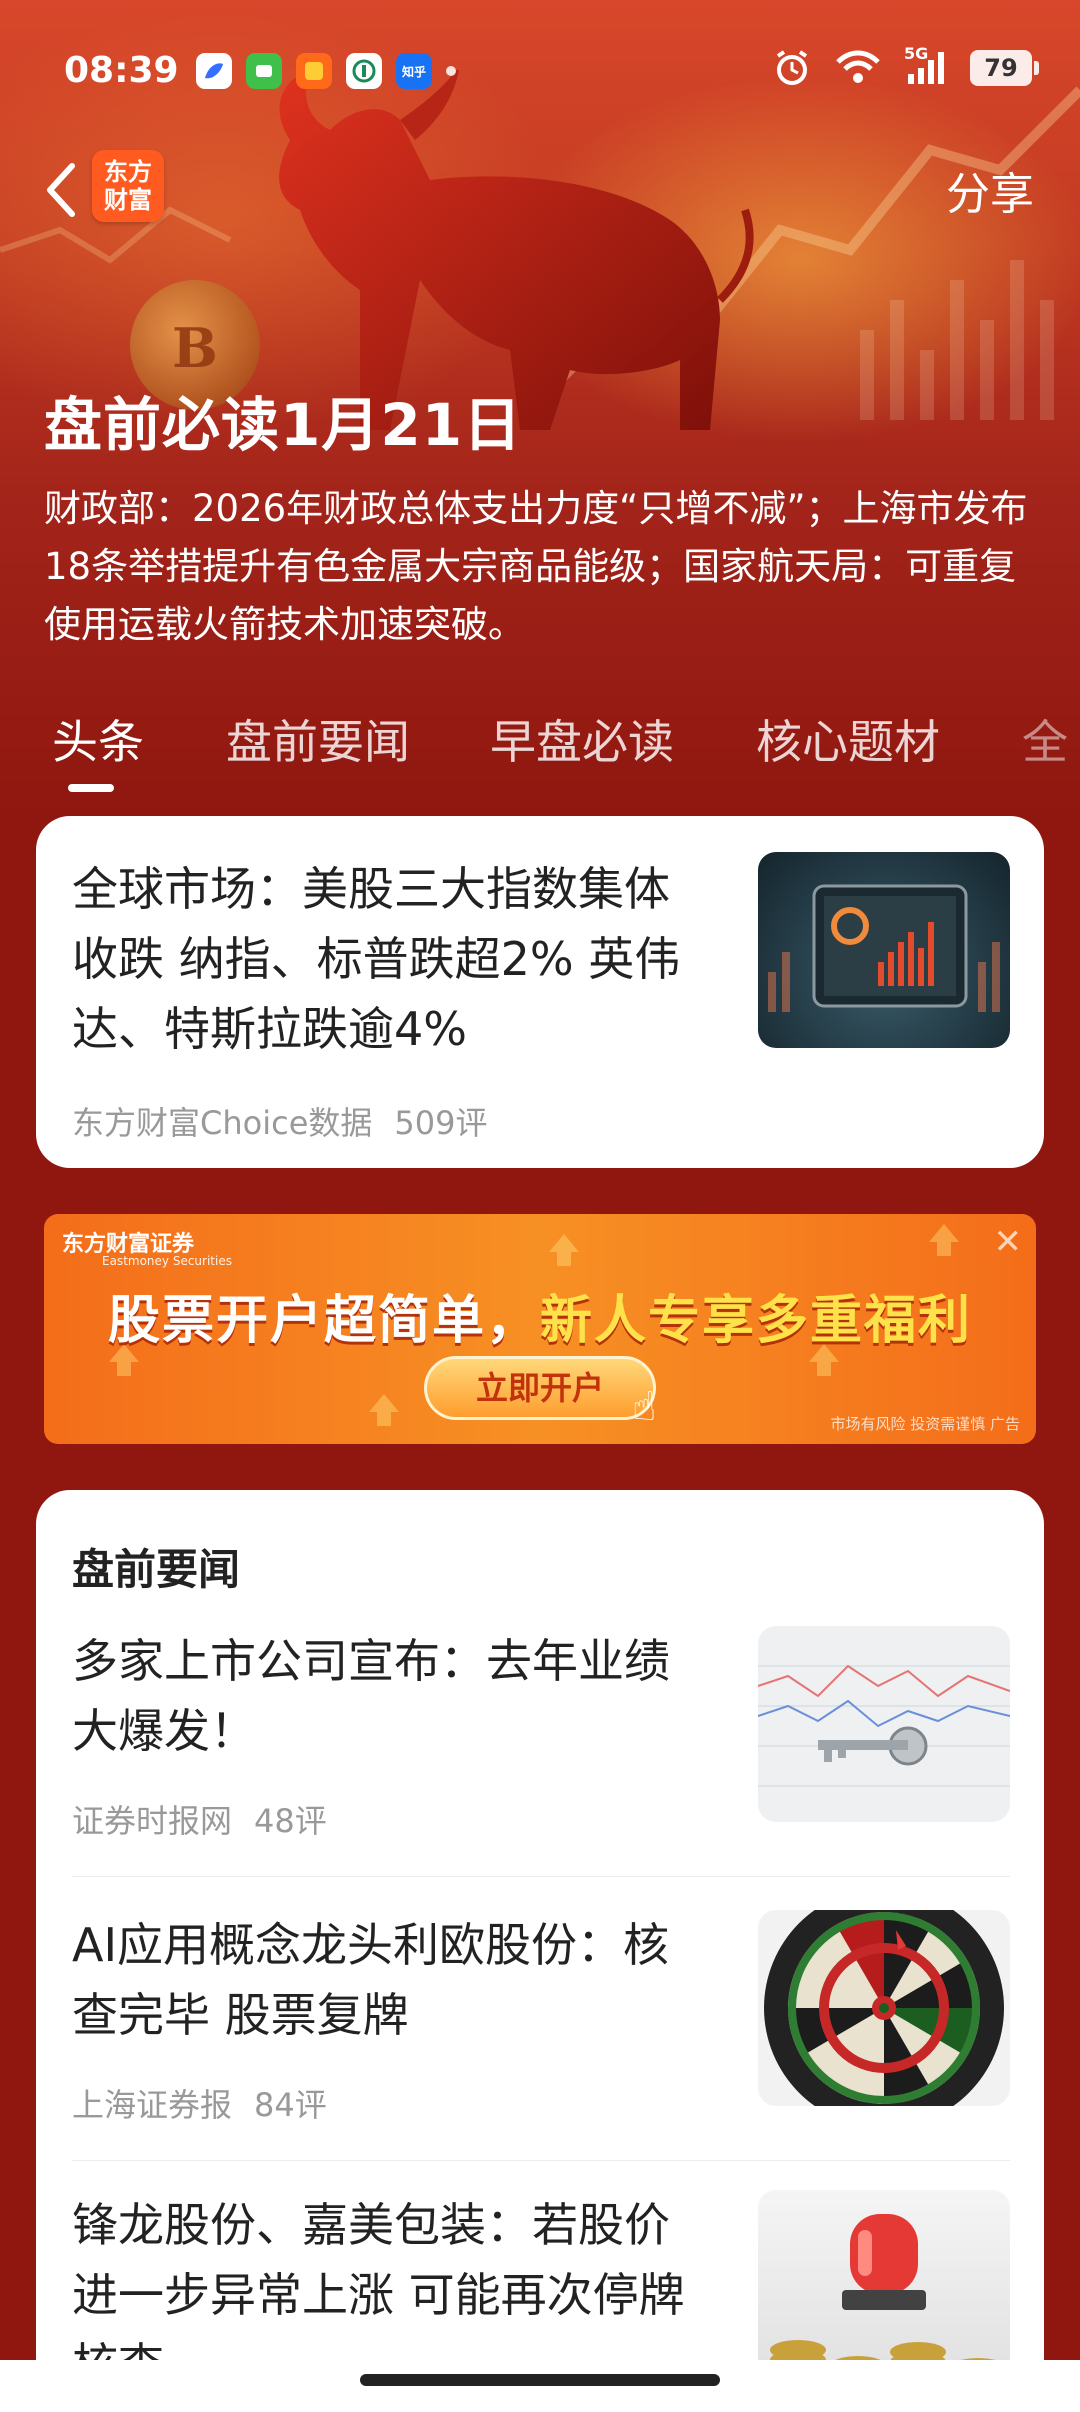 Image resolution: width=1080 pixels, height=2412 pixels. Describe the element at coordinates (540, 70) in the screenshot. I see `status-bar: 08:39 知乎 5G 79` at that location.